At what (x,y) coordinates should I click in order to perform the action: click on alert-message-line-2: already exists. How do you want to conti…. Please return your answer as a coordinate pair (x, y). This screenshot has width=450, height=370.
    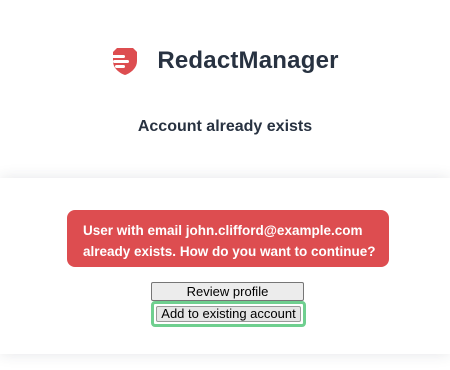
    Looking at the image, I should click on (229, 251).